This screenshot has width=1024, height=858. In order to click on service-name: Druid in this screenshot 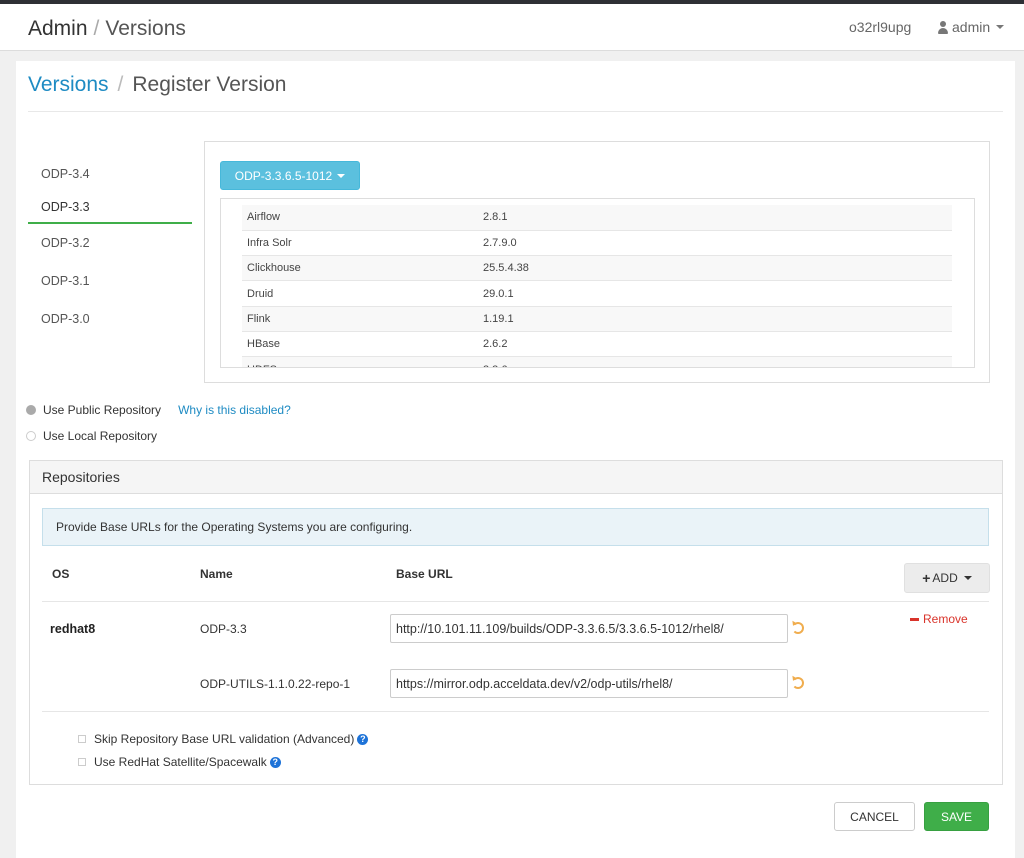, I will do `click(360, 293)`.